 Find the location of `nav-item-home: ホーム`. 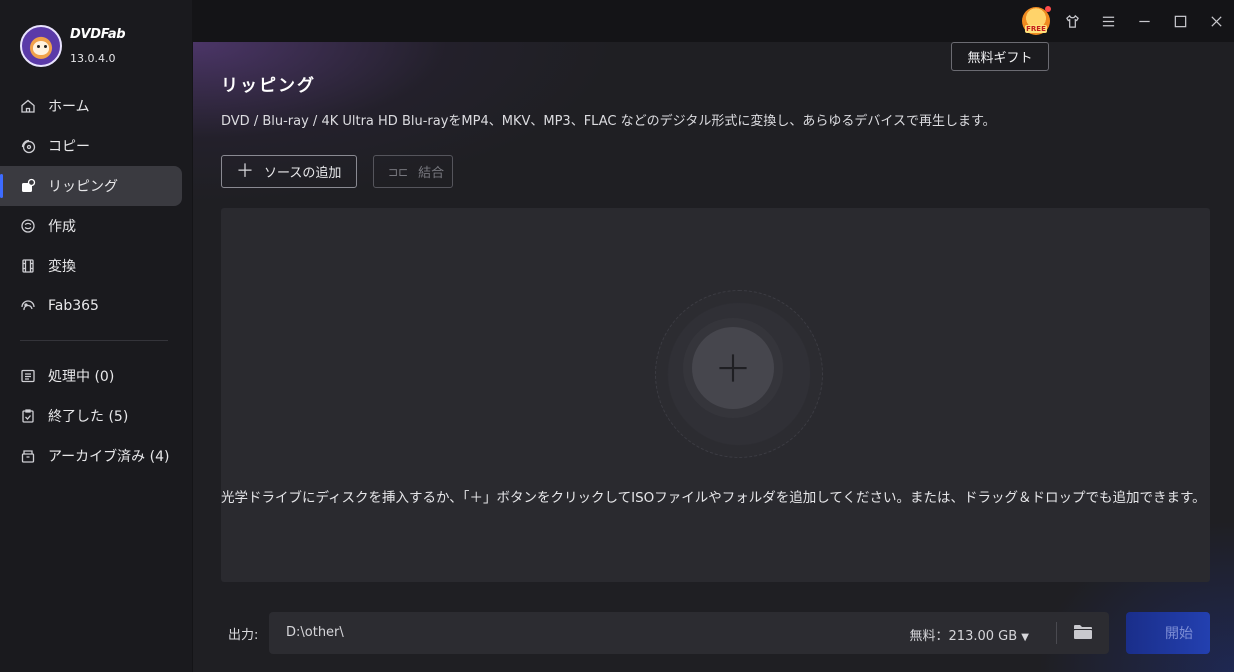

nav-item-home: ホーム is located at coordinates (96, 106).